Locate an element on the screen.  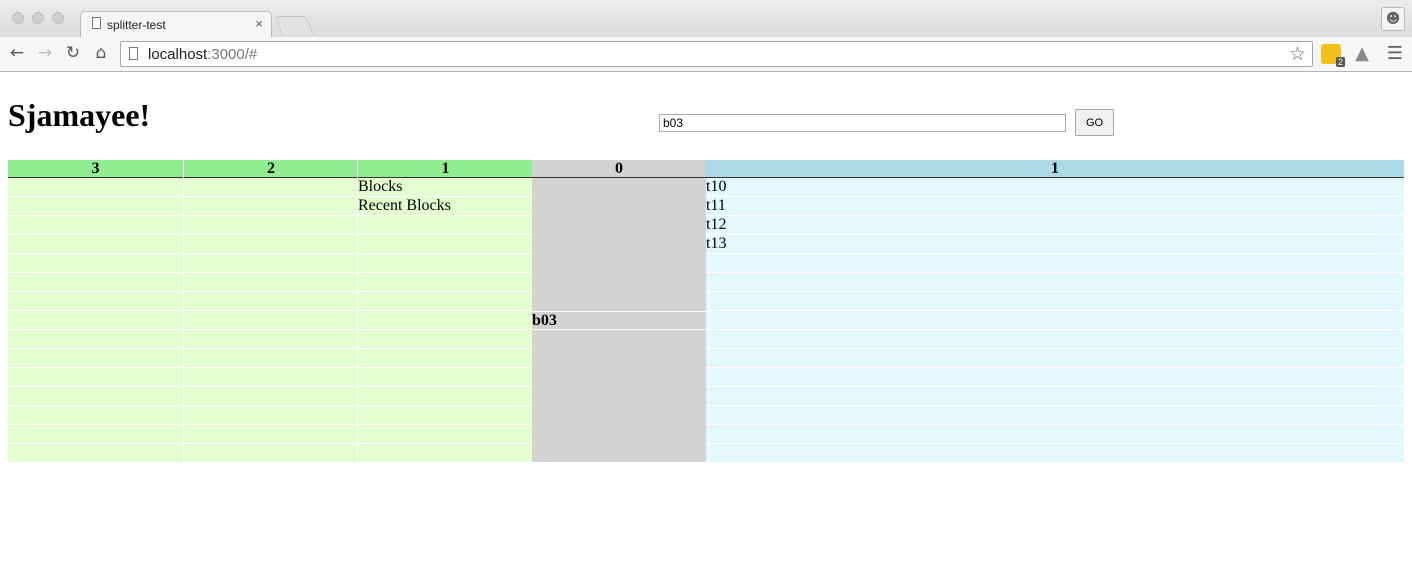
window-close-dot is located at coordinates (18, 18).